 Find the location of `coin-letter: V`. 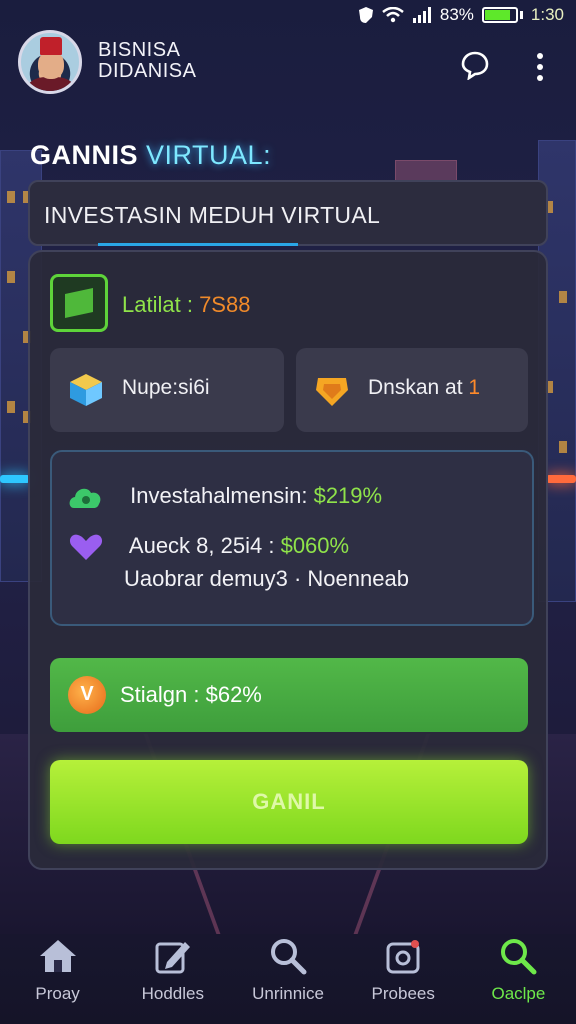

coin-letter: V is located at coordinates (87, 694).